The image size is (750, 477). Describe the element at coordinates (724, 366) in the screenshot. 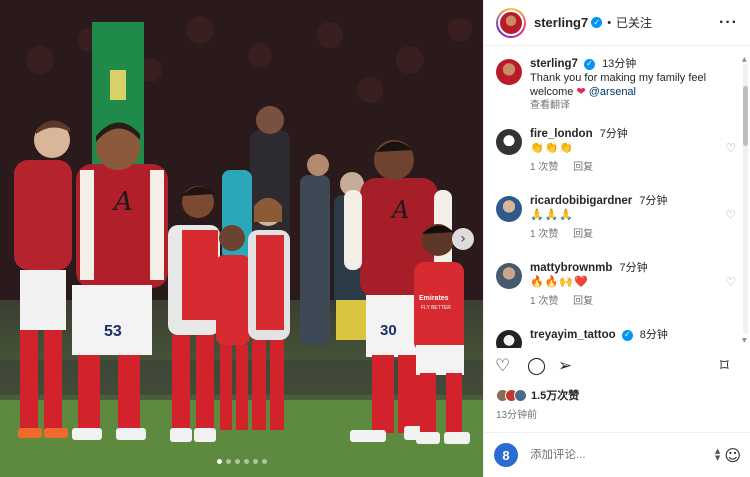

I see `save-bookmark-icon: ⌑` at that location.